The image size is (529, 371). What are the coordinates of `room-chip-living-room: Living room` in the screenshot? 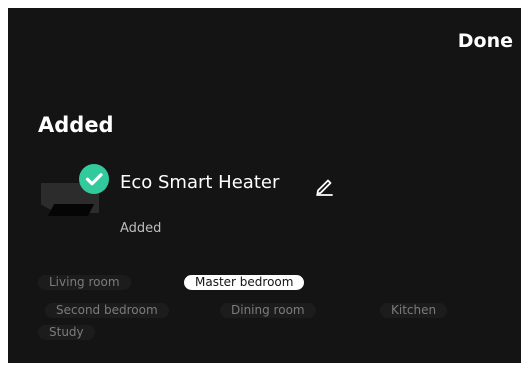 It's located at (84, 282).